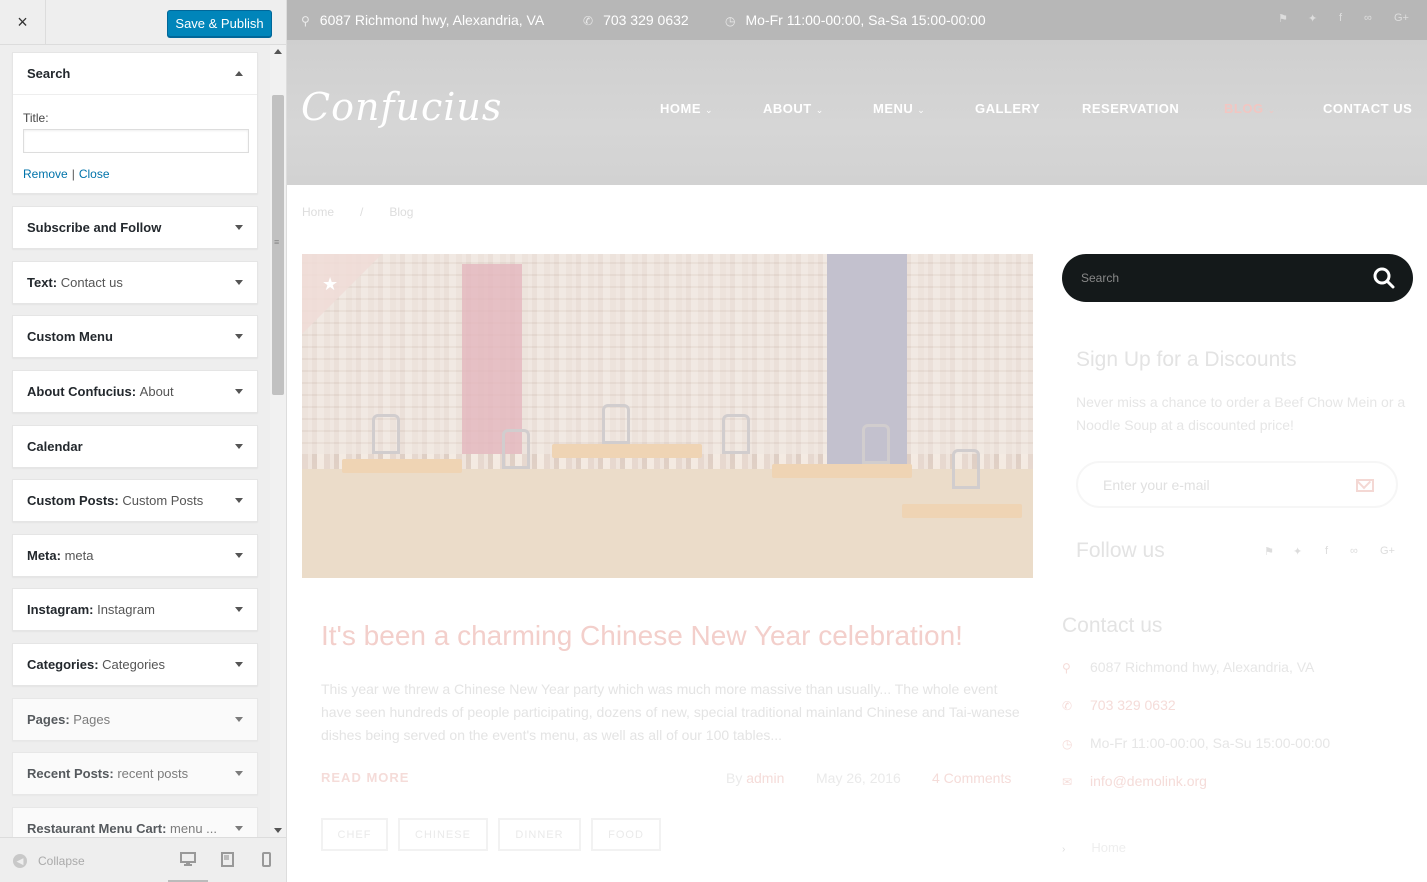 This screenshot has width=1427, height=882. What do you see at coordinates (36, 118) in the screenshot?
I see `title-label: Title:` at bounding box center [36, 118].